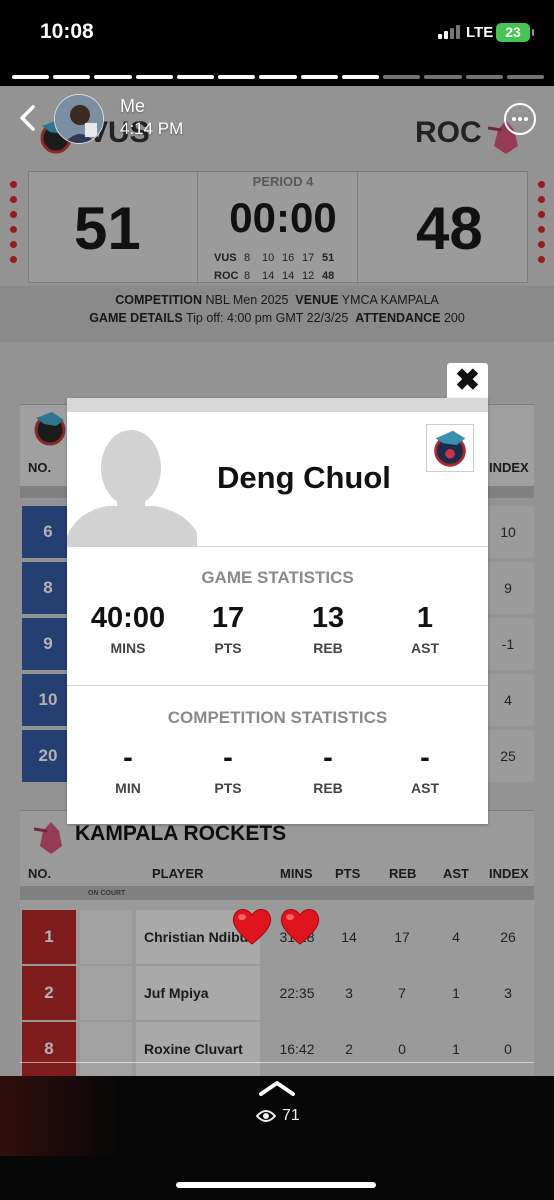 Image resolution: width=554 pixels, height=1200 pixels. Describe the element at coordinates (278, 1116) in the screenshot. I see `views-counter: 71` at that location.